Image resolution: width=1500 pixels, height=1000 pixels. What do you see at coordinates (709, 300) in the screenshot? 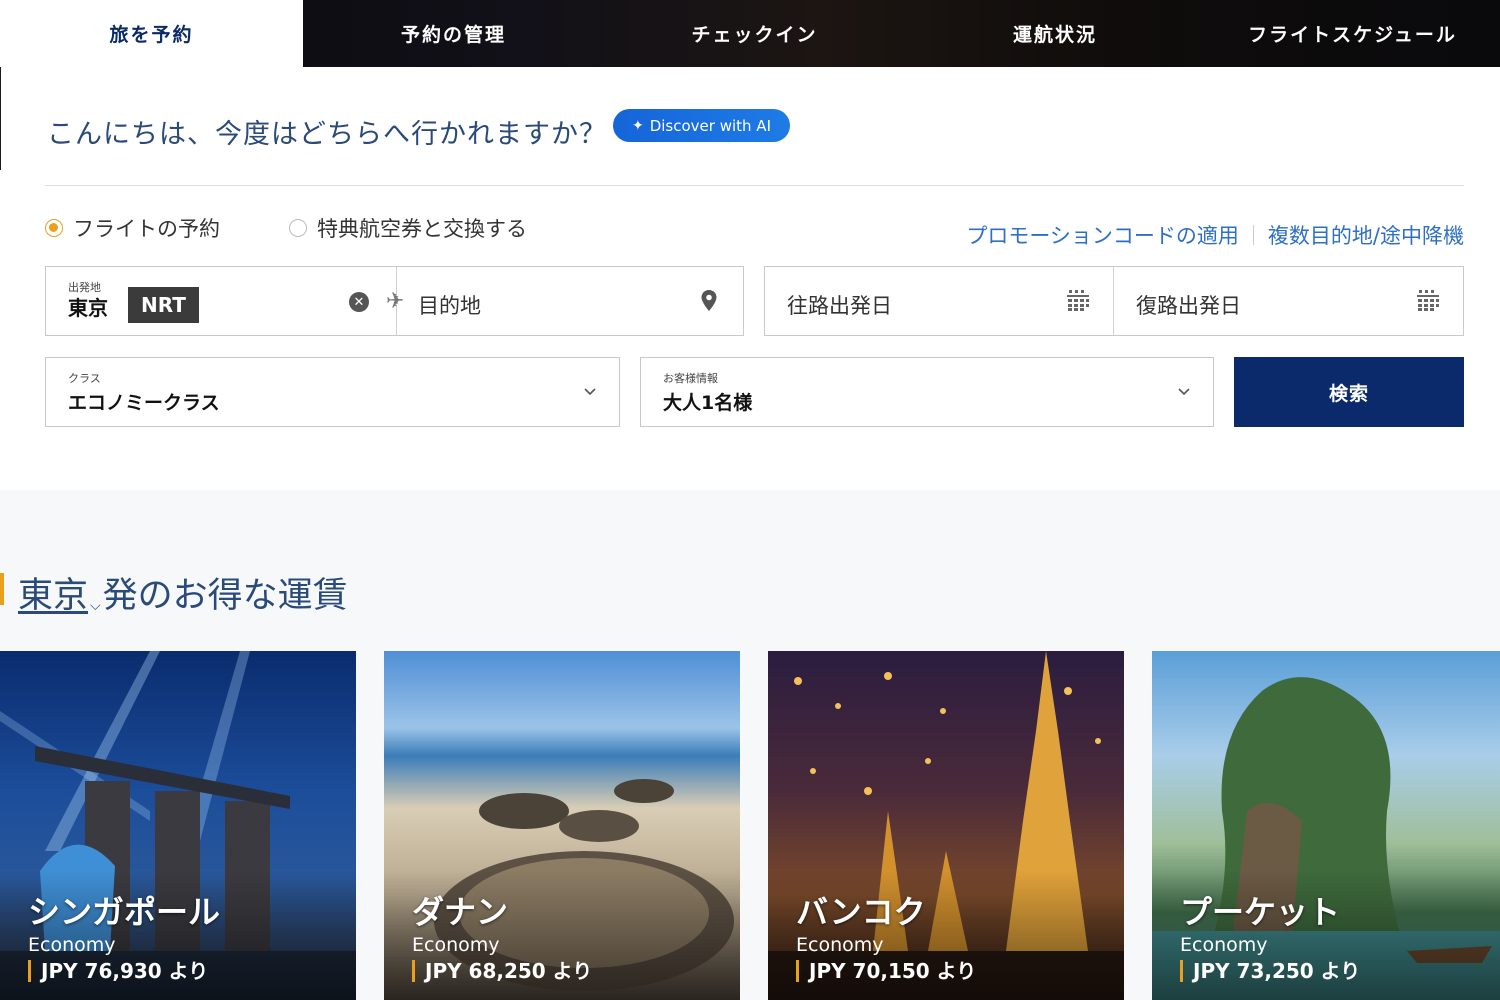
I see `location-pin-icon` at bounding box center [709, 300].